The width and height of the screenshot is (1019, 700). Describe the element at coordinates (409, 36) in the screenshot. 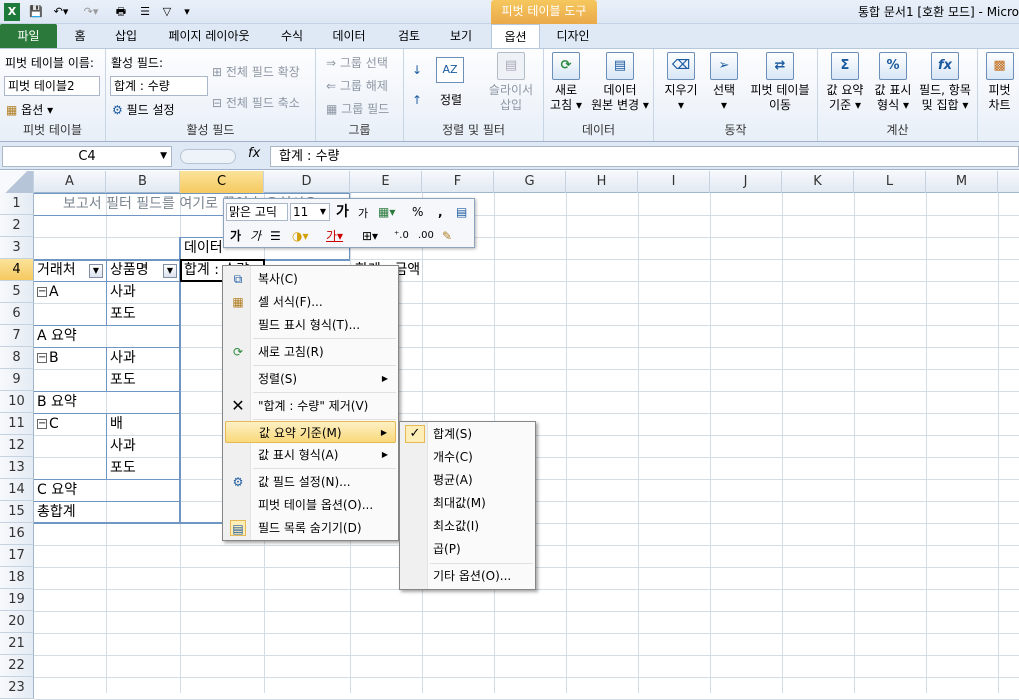

I see `tab-review: 검토` at that location.